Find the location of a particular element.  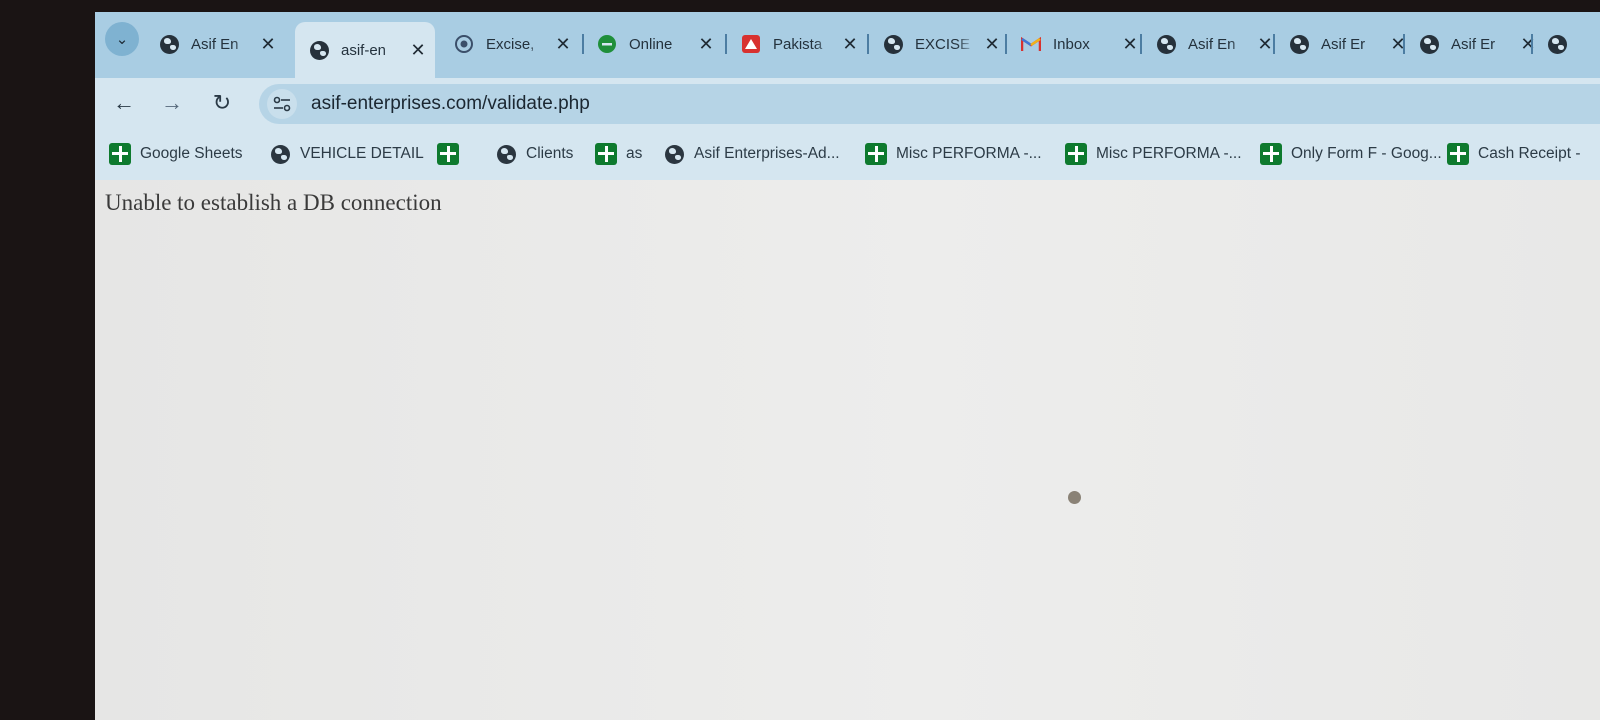

bookmark-vehicle-detail: VEHICLE DETAIL is located at coordinates (346, 154).